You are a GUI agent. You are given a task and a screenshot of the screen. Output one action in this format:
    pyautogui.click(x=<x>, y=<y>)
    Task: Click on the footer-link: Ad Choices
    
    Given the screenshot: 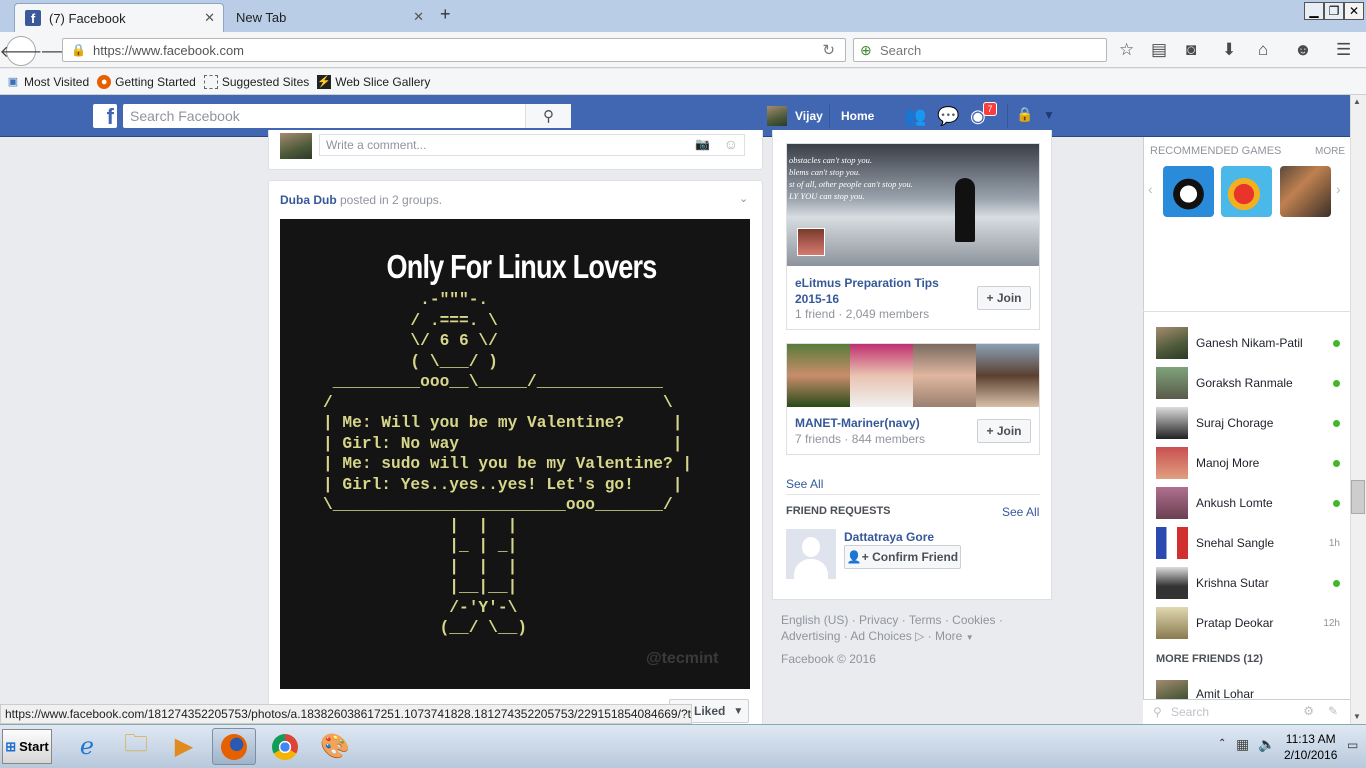 What is the action you would take?
    pyautogui.click(x=880, y=636)
    